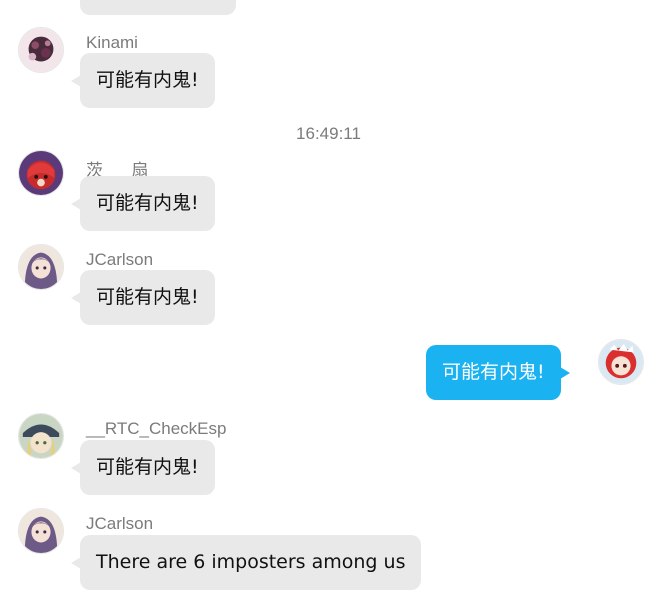 This screenshot has width=657, height=594. What do you see at coordinates (498, 372) in the screenshot?
I see `own-message-bubble: 可能有内鬼!` at bounding box center [498, 372].